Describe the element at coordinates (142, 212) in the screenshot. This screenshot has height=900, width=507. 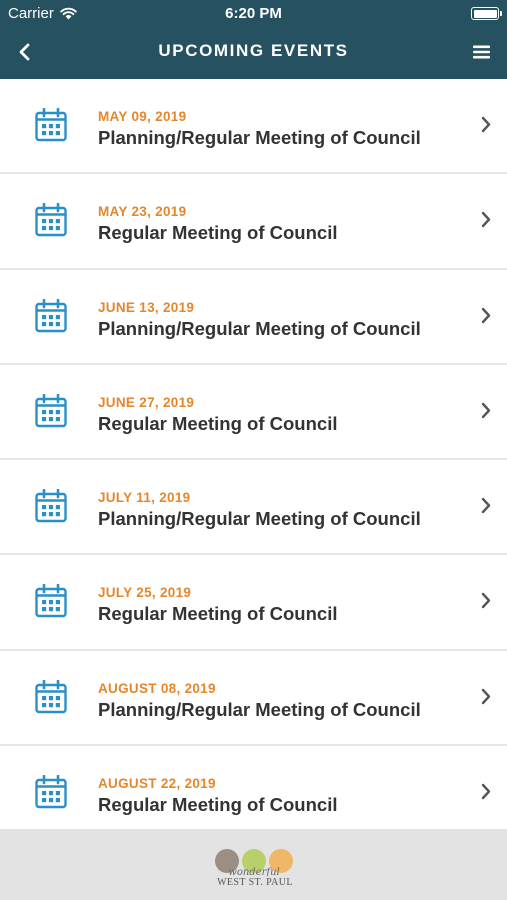
I see `event-date: MAY 23, 2019` at that location.